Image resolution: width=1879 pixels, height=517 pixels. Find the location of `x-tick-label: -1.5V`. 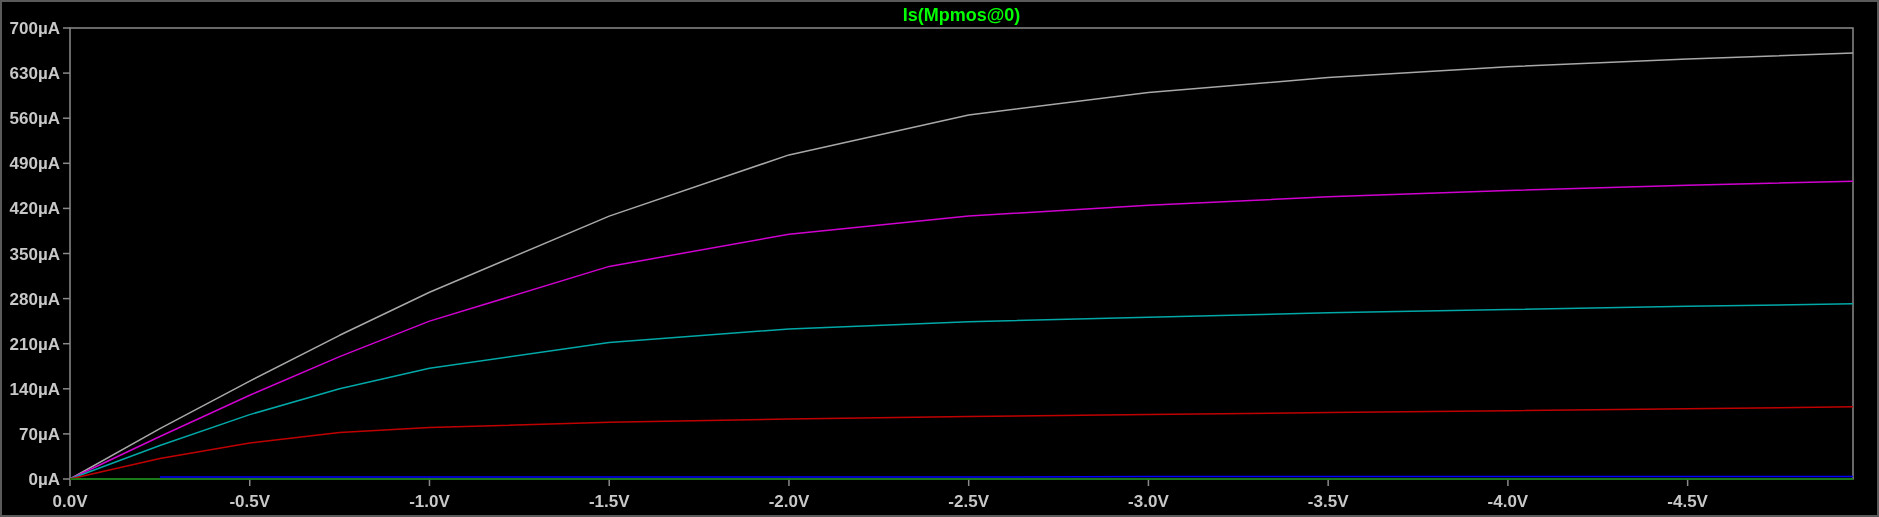

x-tick-label: -1.5V is located at coordinates (609, 501).